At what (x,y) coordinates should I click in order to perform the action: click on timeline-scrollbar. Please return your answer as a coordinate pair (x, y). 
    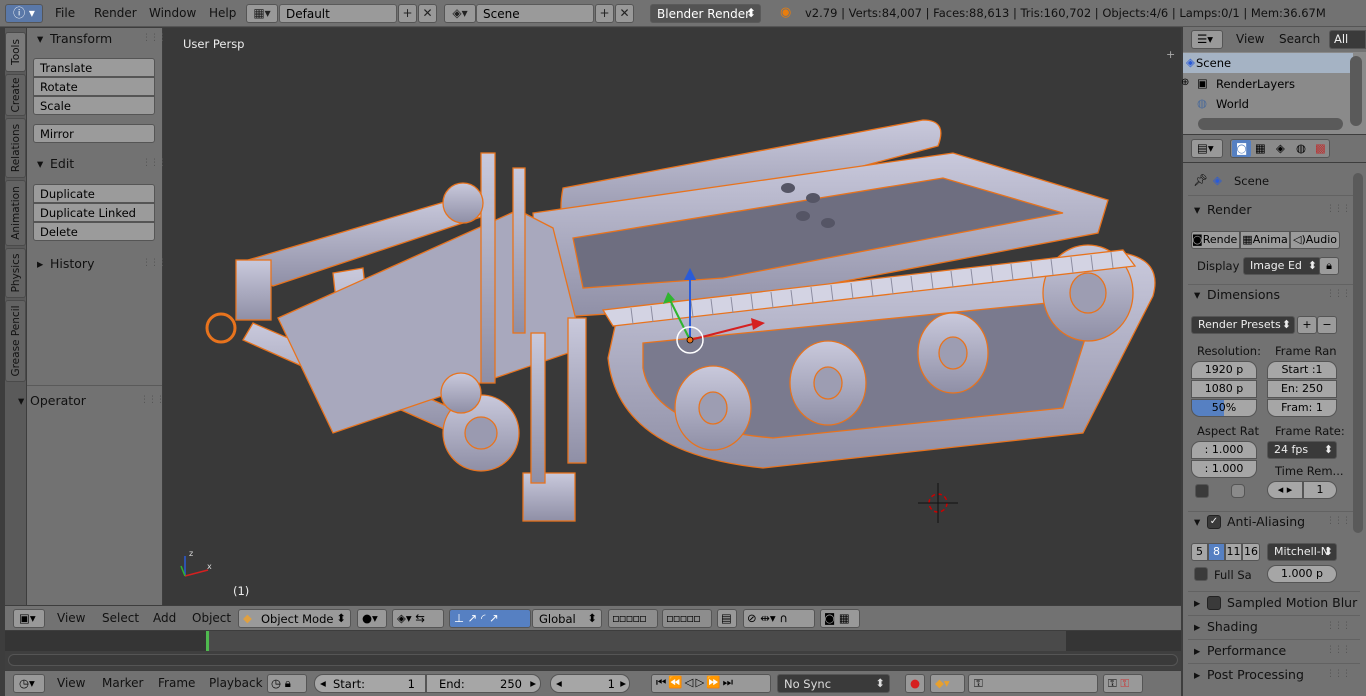
    Looking at the image, I should click on (593, 660).